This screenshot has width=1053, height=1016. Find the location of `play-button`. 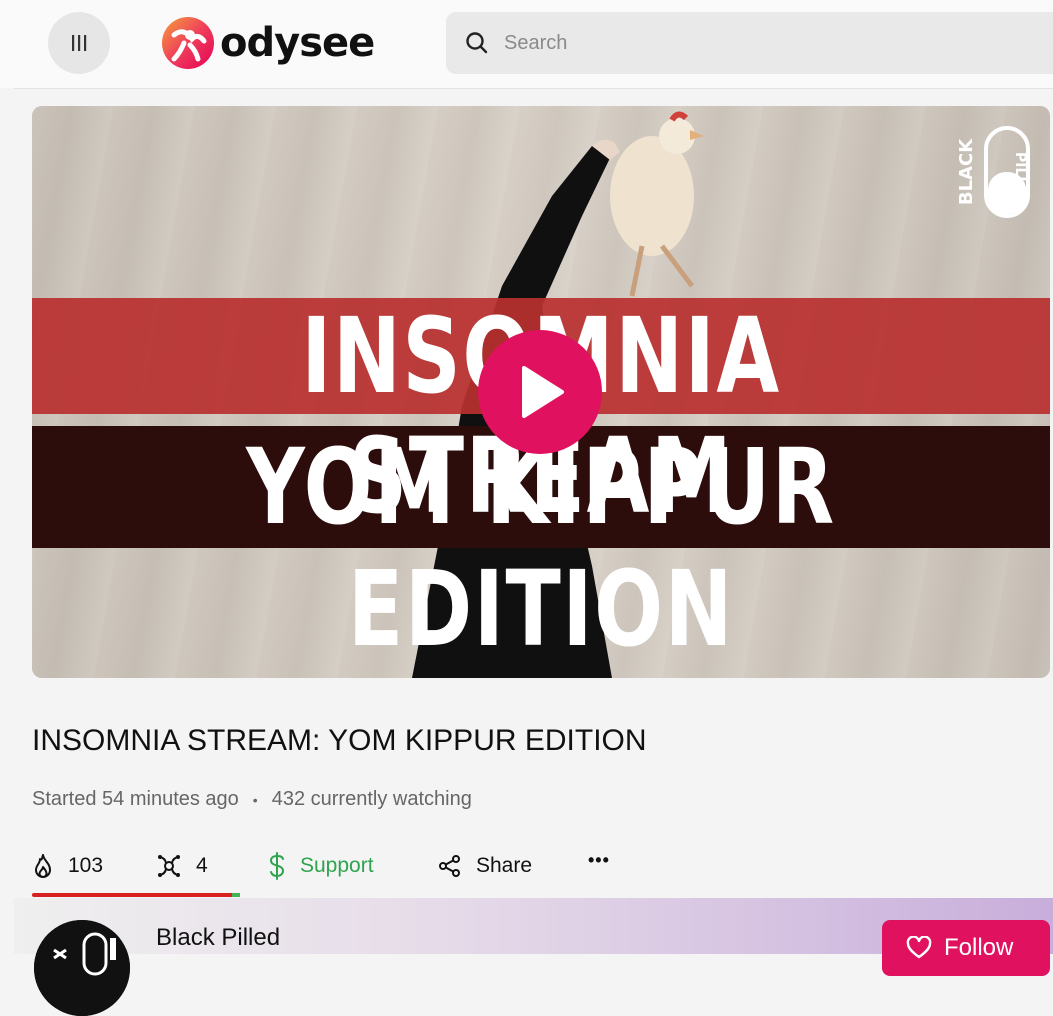

play-button is located at coordinates (540, 392).